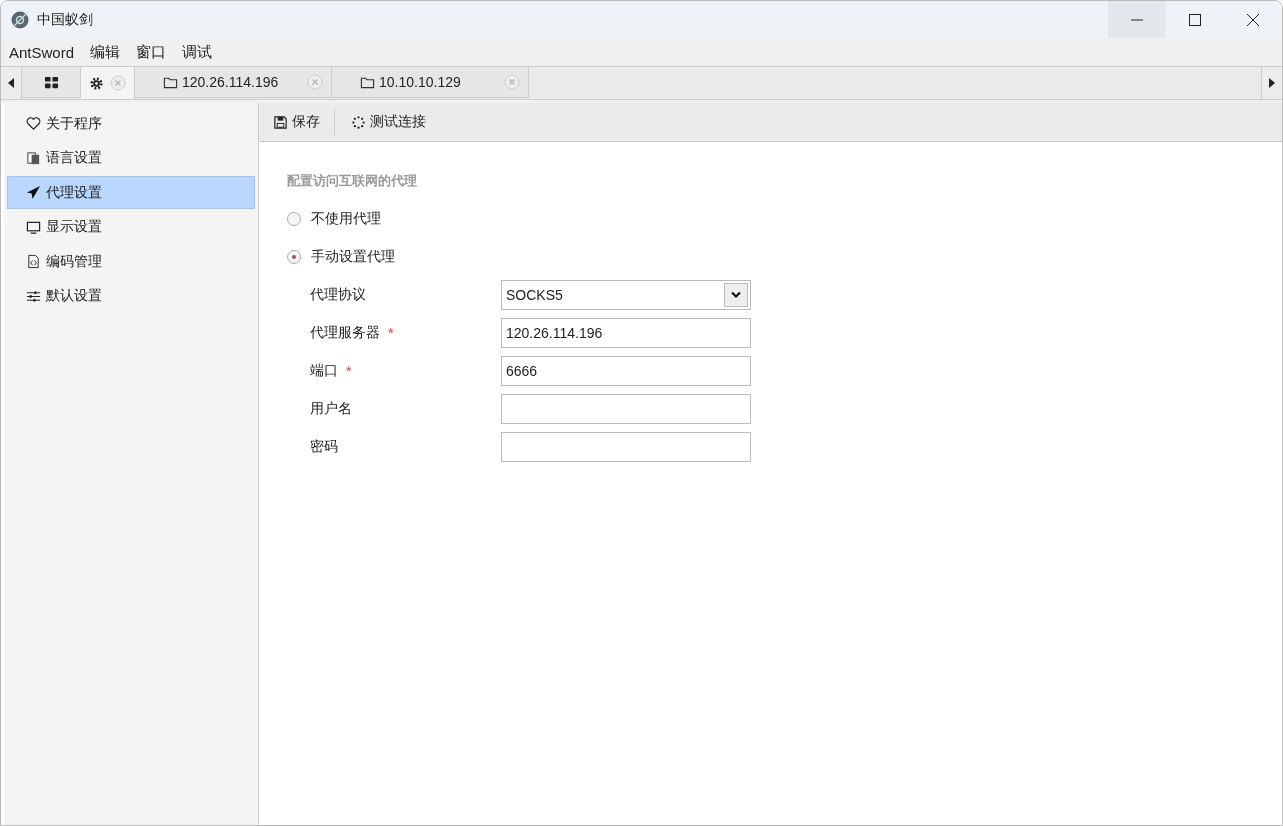 The height and width of the screenshot is (826, 1283). Describe the element at coordinates (131, 158) in the screenshot. I see `sidebar-item: 语言设置` at that location.